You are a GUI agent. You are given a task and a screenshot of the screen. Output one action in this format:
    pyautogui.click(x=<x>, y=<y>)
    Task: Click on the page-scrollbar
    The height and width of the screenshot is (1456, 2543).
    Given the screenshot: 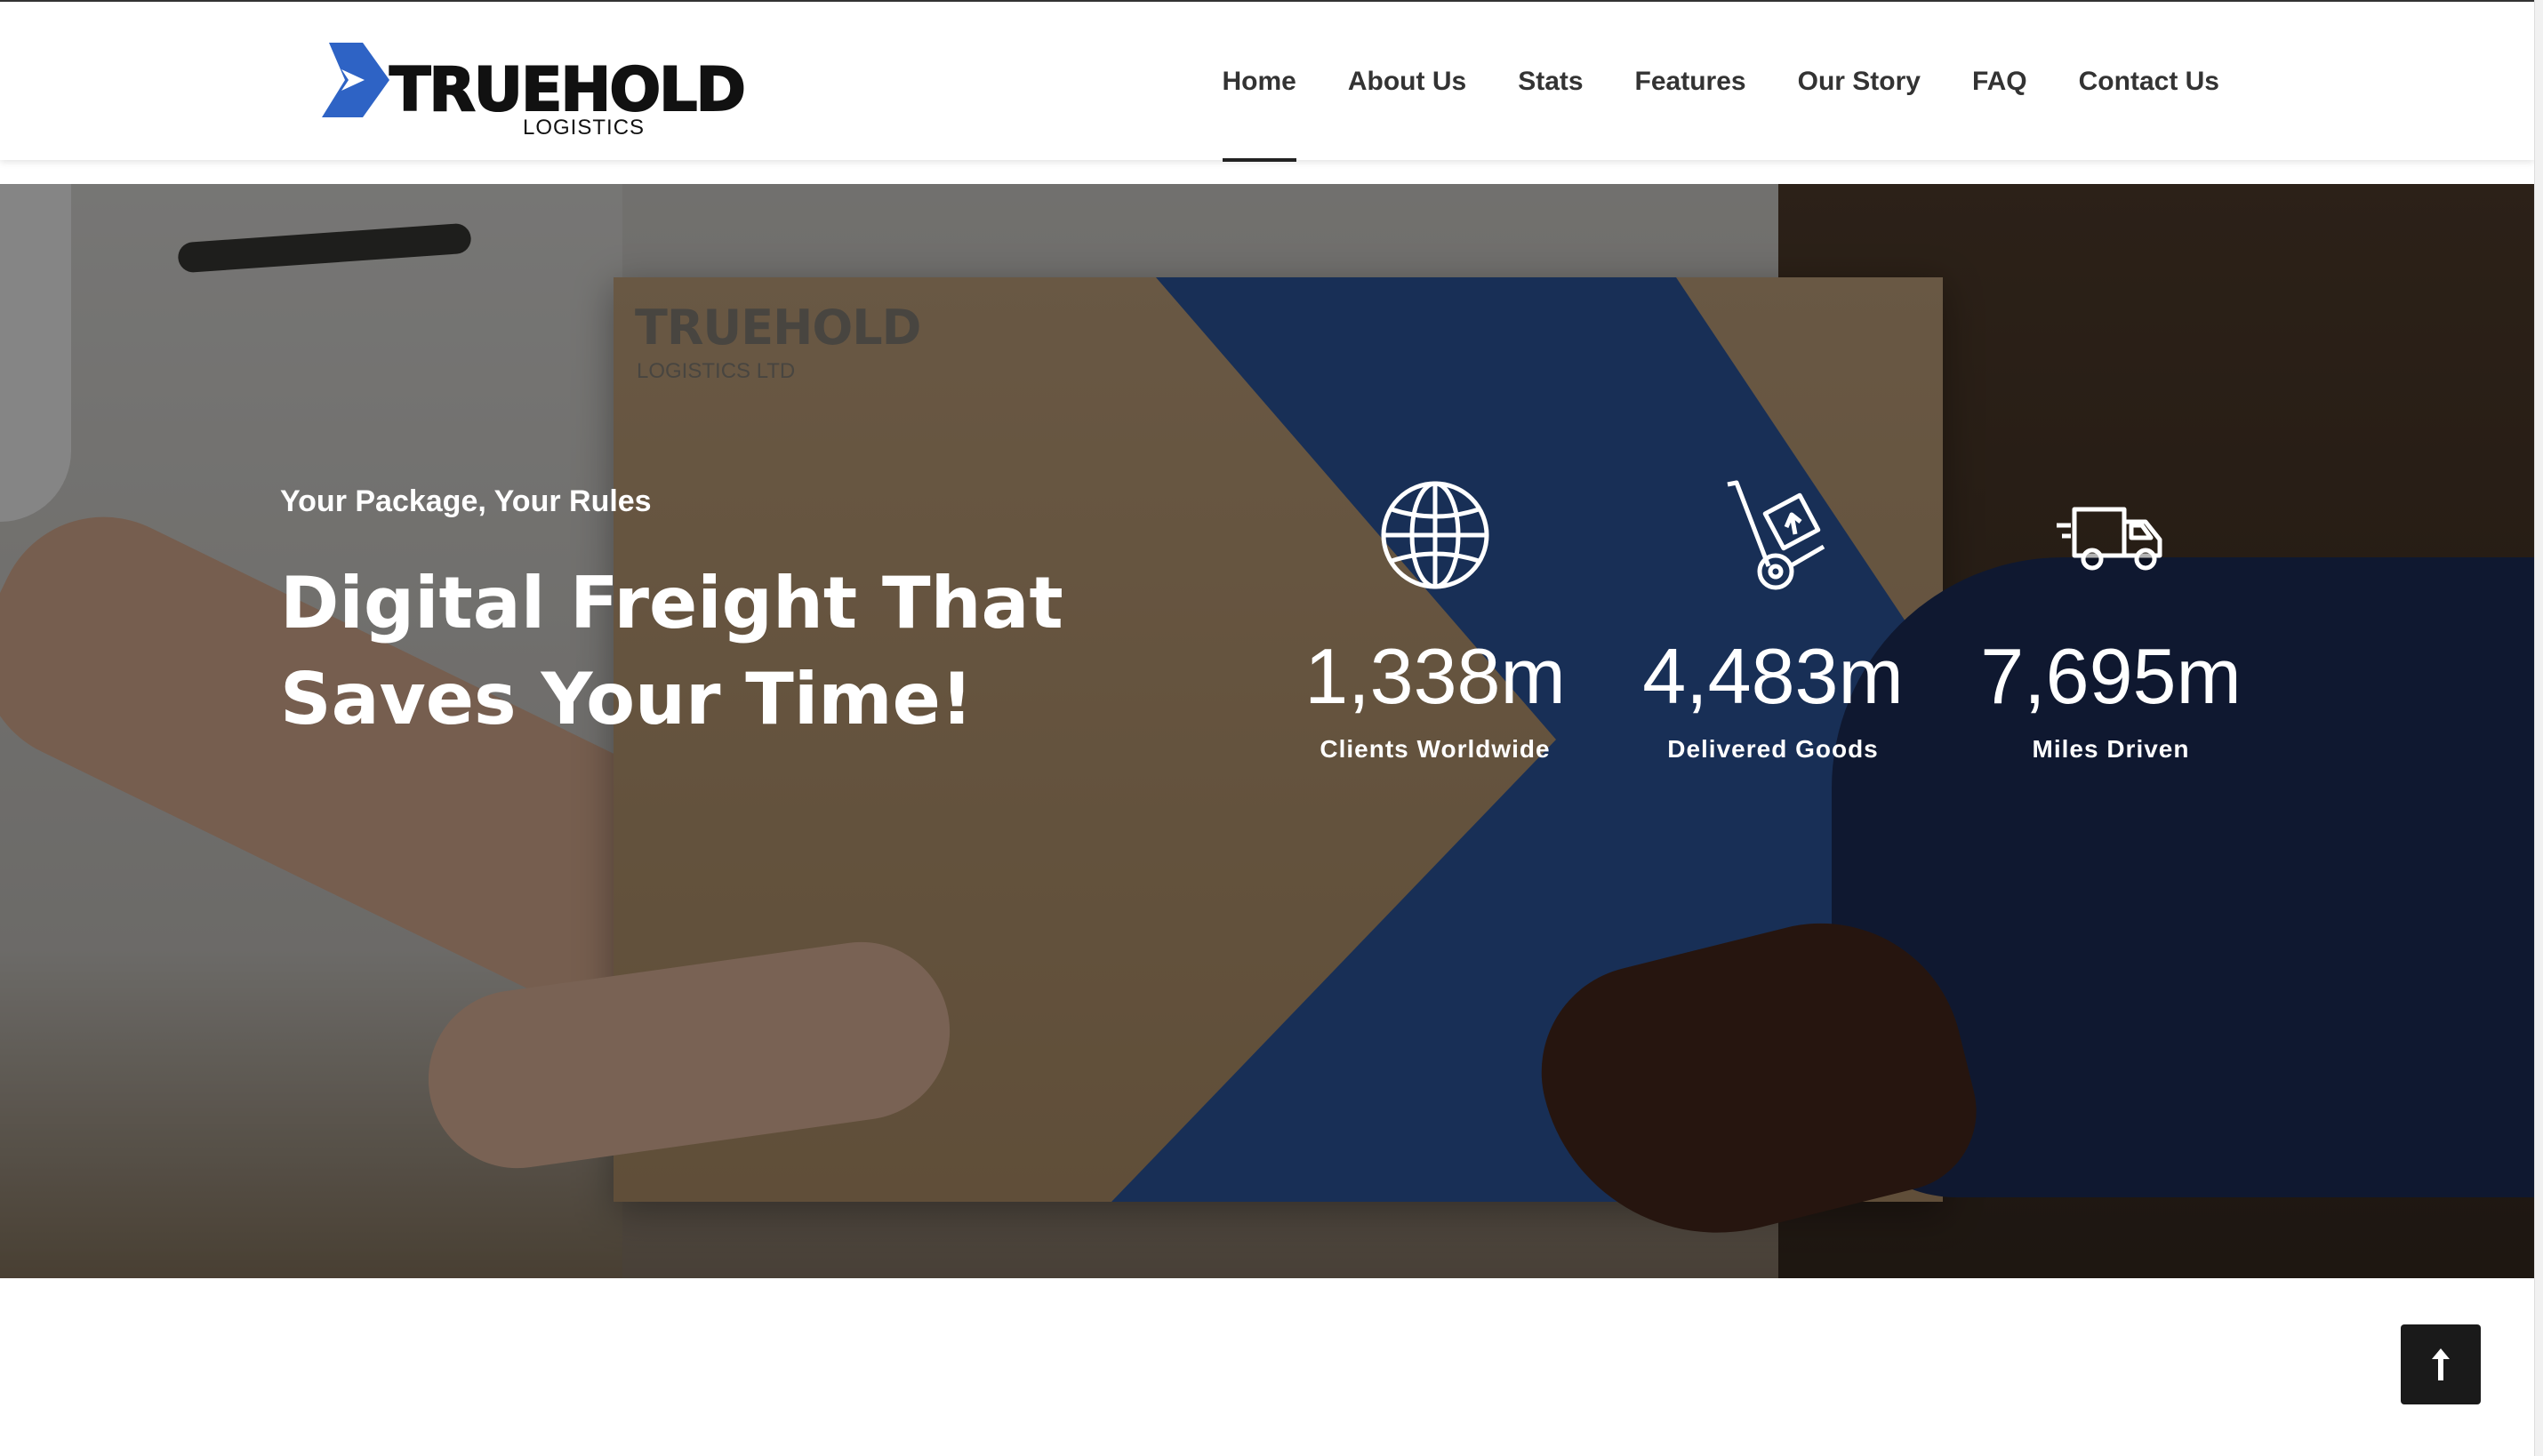 What is the action you would take?
    pyautogui.click(x=2538, y=728)
    